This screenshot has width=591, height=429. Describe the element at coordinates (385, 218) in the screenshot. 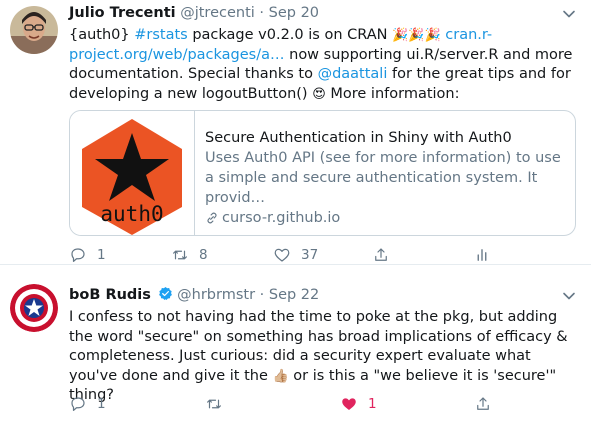

I see `card-domain-row: curso-r.github.io` at that location.